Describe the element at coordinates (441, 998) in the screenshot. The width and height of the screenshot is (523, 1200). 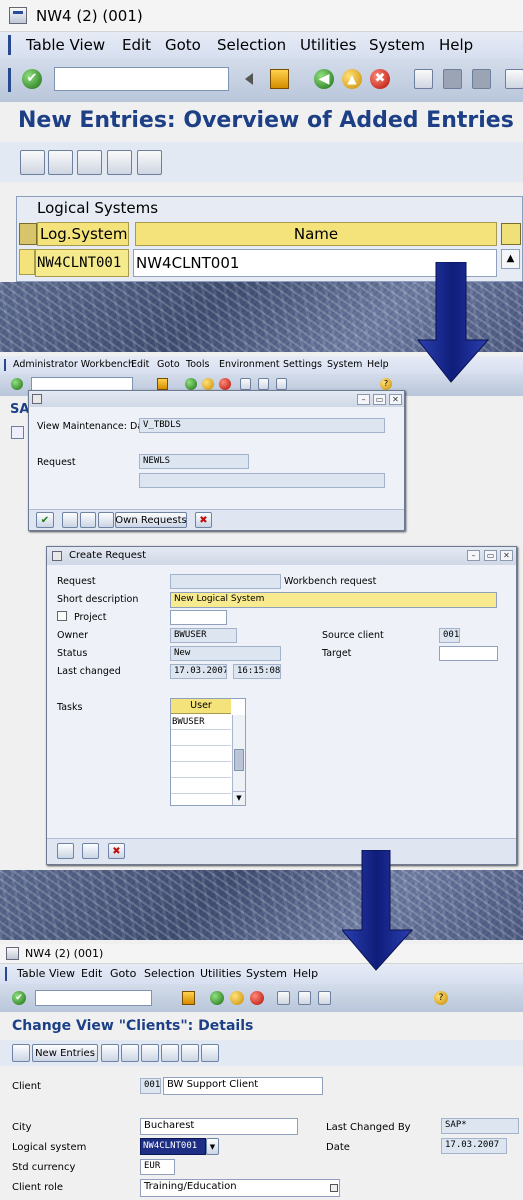
I see `help-icon-3: ?` at that location.